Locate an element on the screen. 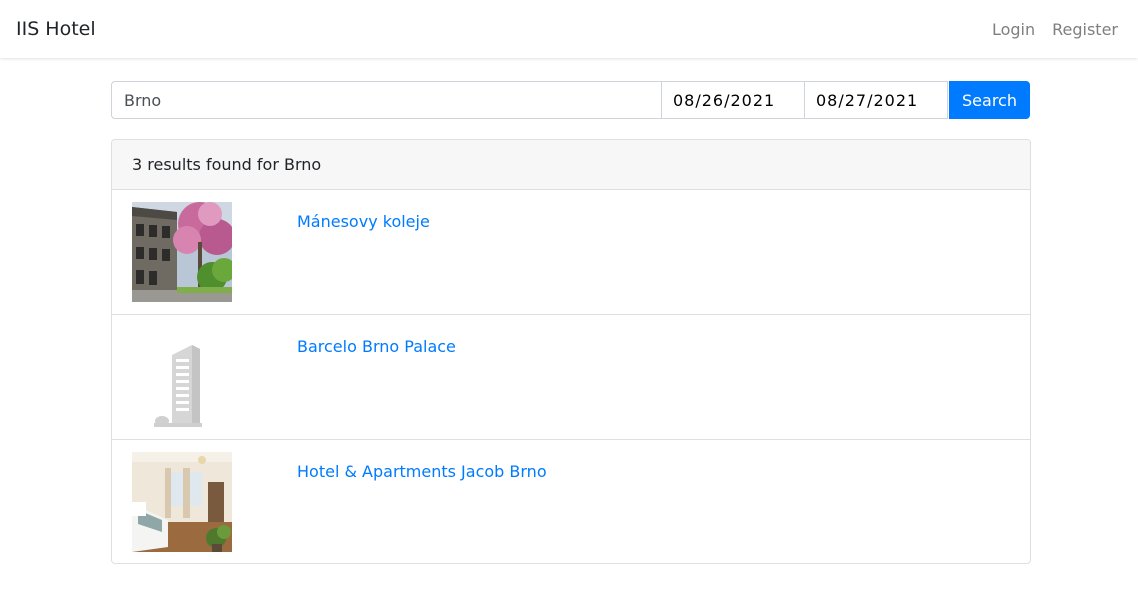 The height and width of the screenshot is (601, 1138). city-search-input is located at coordinates (386, 100).